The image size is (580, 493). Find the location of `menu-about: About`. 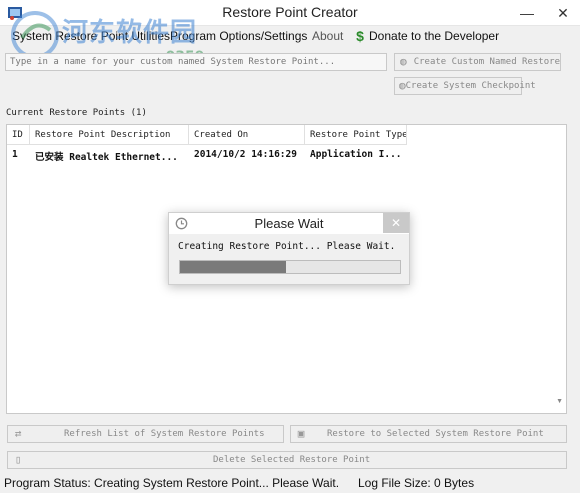

menu-about: About is located at coordinates (327, 36).